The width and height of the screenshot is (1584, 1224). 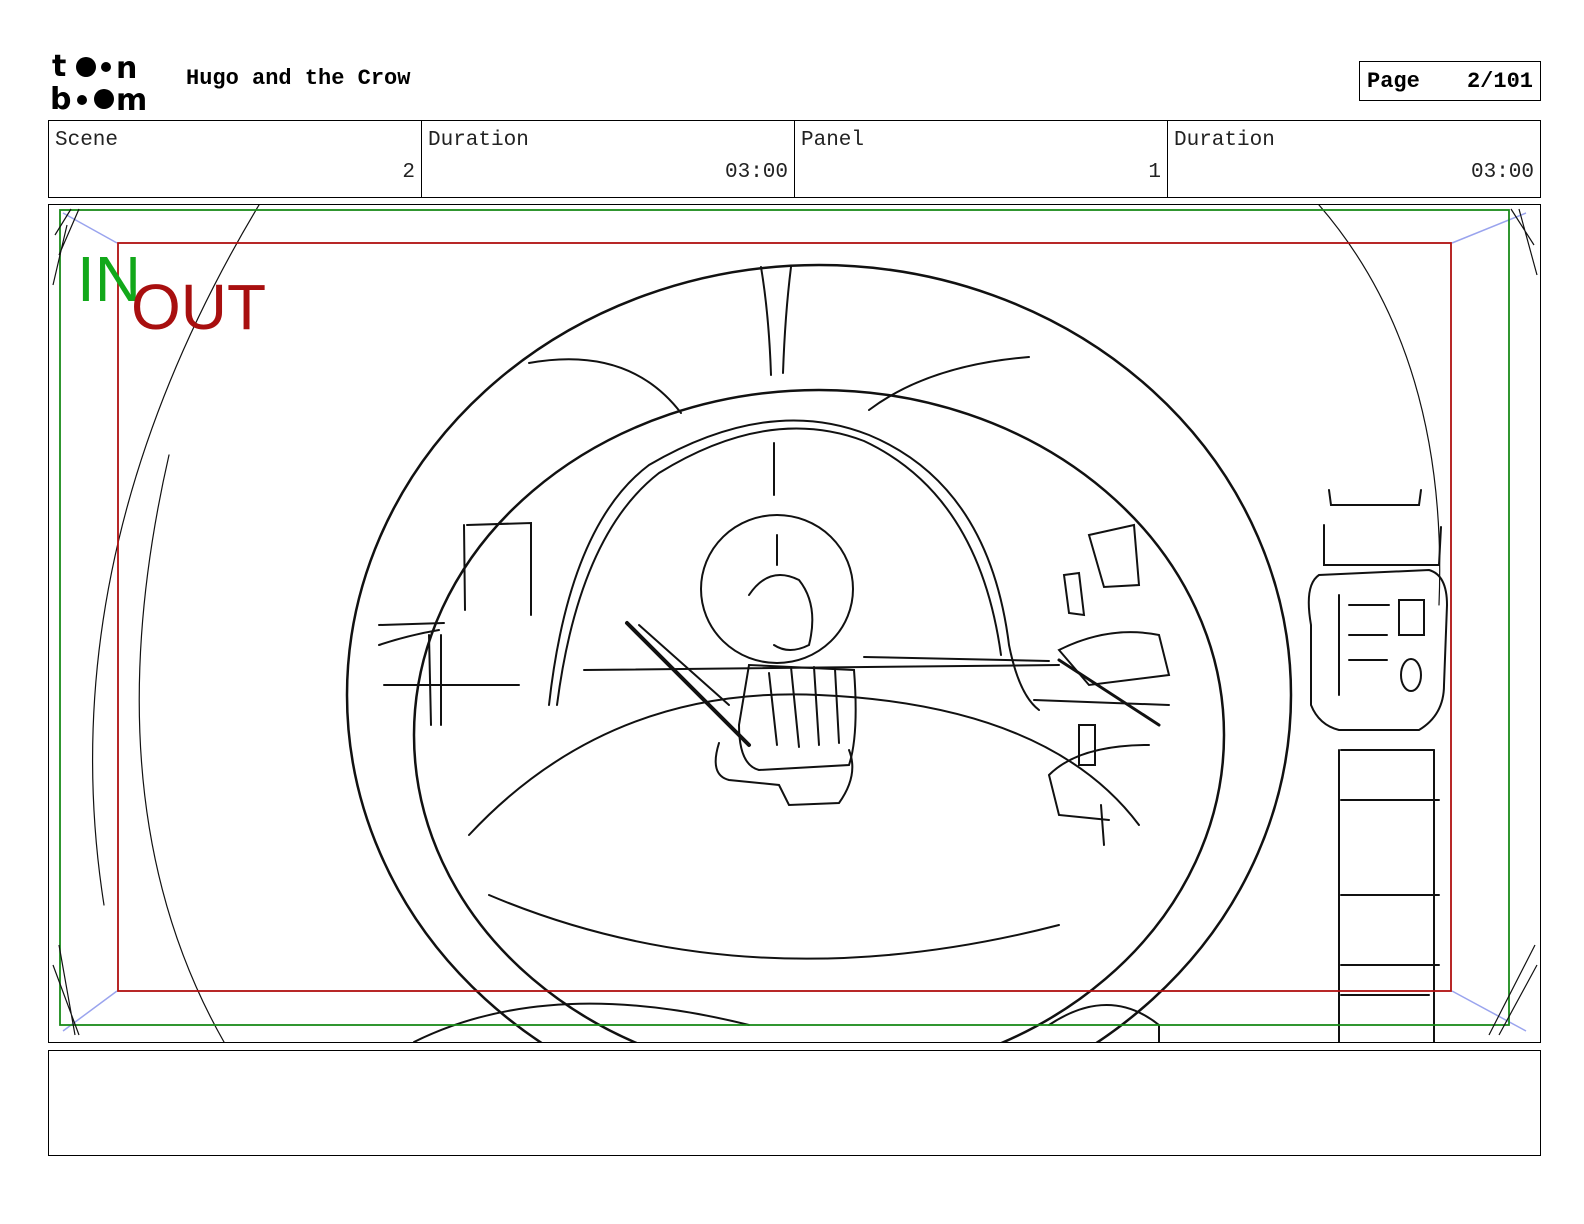 What do you see at coordinates (60, 97) in the screenshot?
I see `svg-text: b` at bounding box center [60, 97].